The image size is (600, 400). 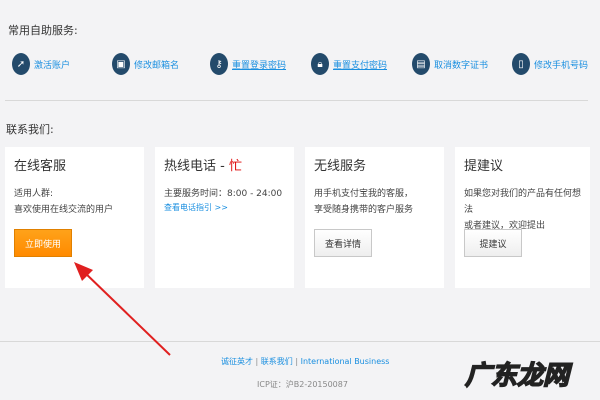 What do you see at coordinates (126, 312) in the screenshot?
I see `arrow-line` at bounding box center [126, 312].